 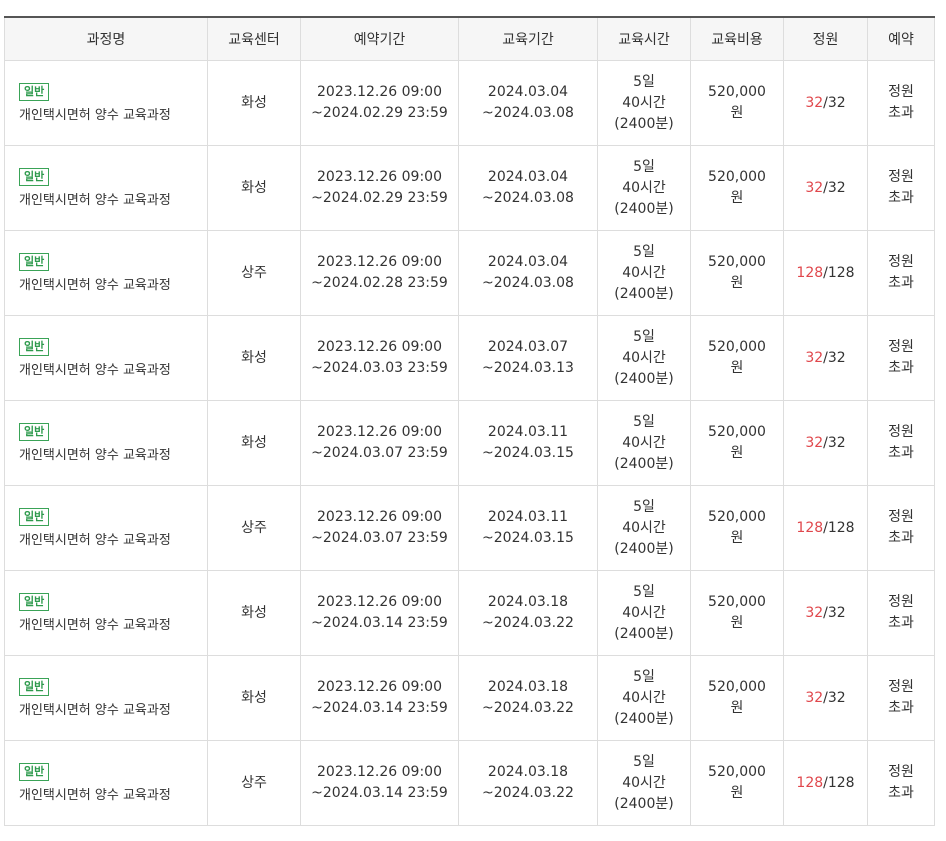 What do you see at coordinates (254, 443) in the screenshot?
I see `center-cell: 화성` at bounding box center [254, 443].